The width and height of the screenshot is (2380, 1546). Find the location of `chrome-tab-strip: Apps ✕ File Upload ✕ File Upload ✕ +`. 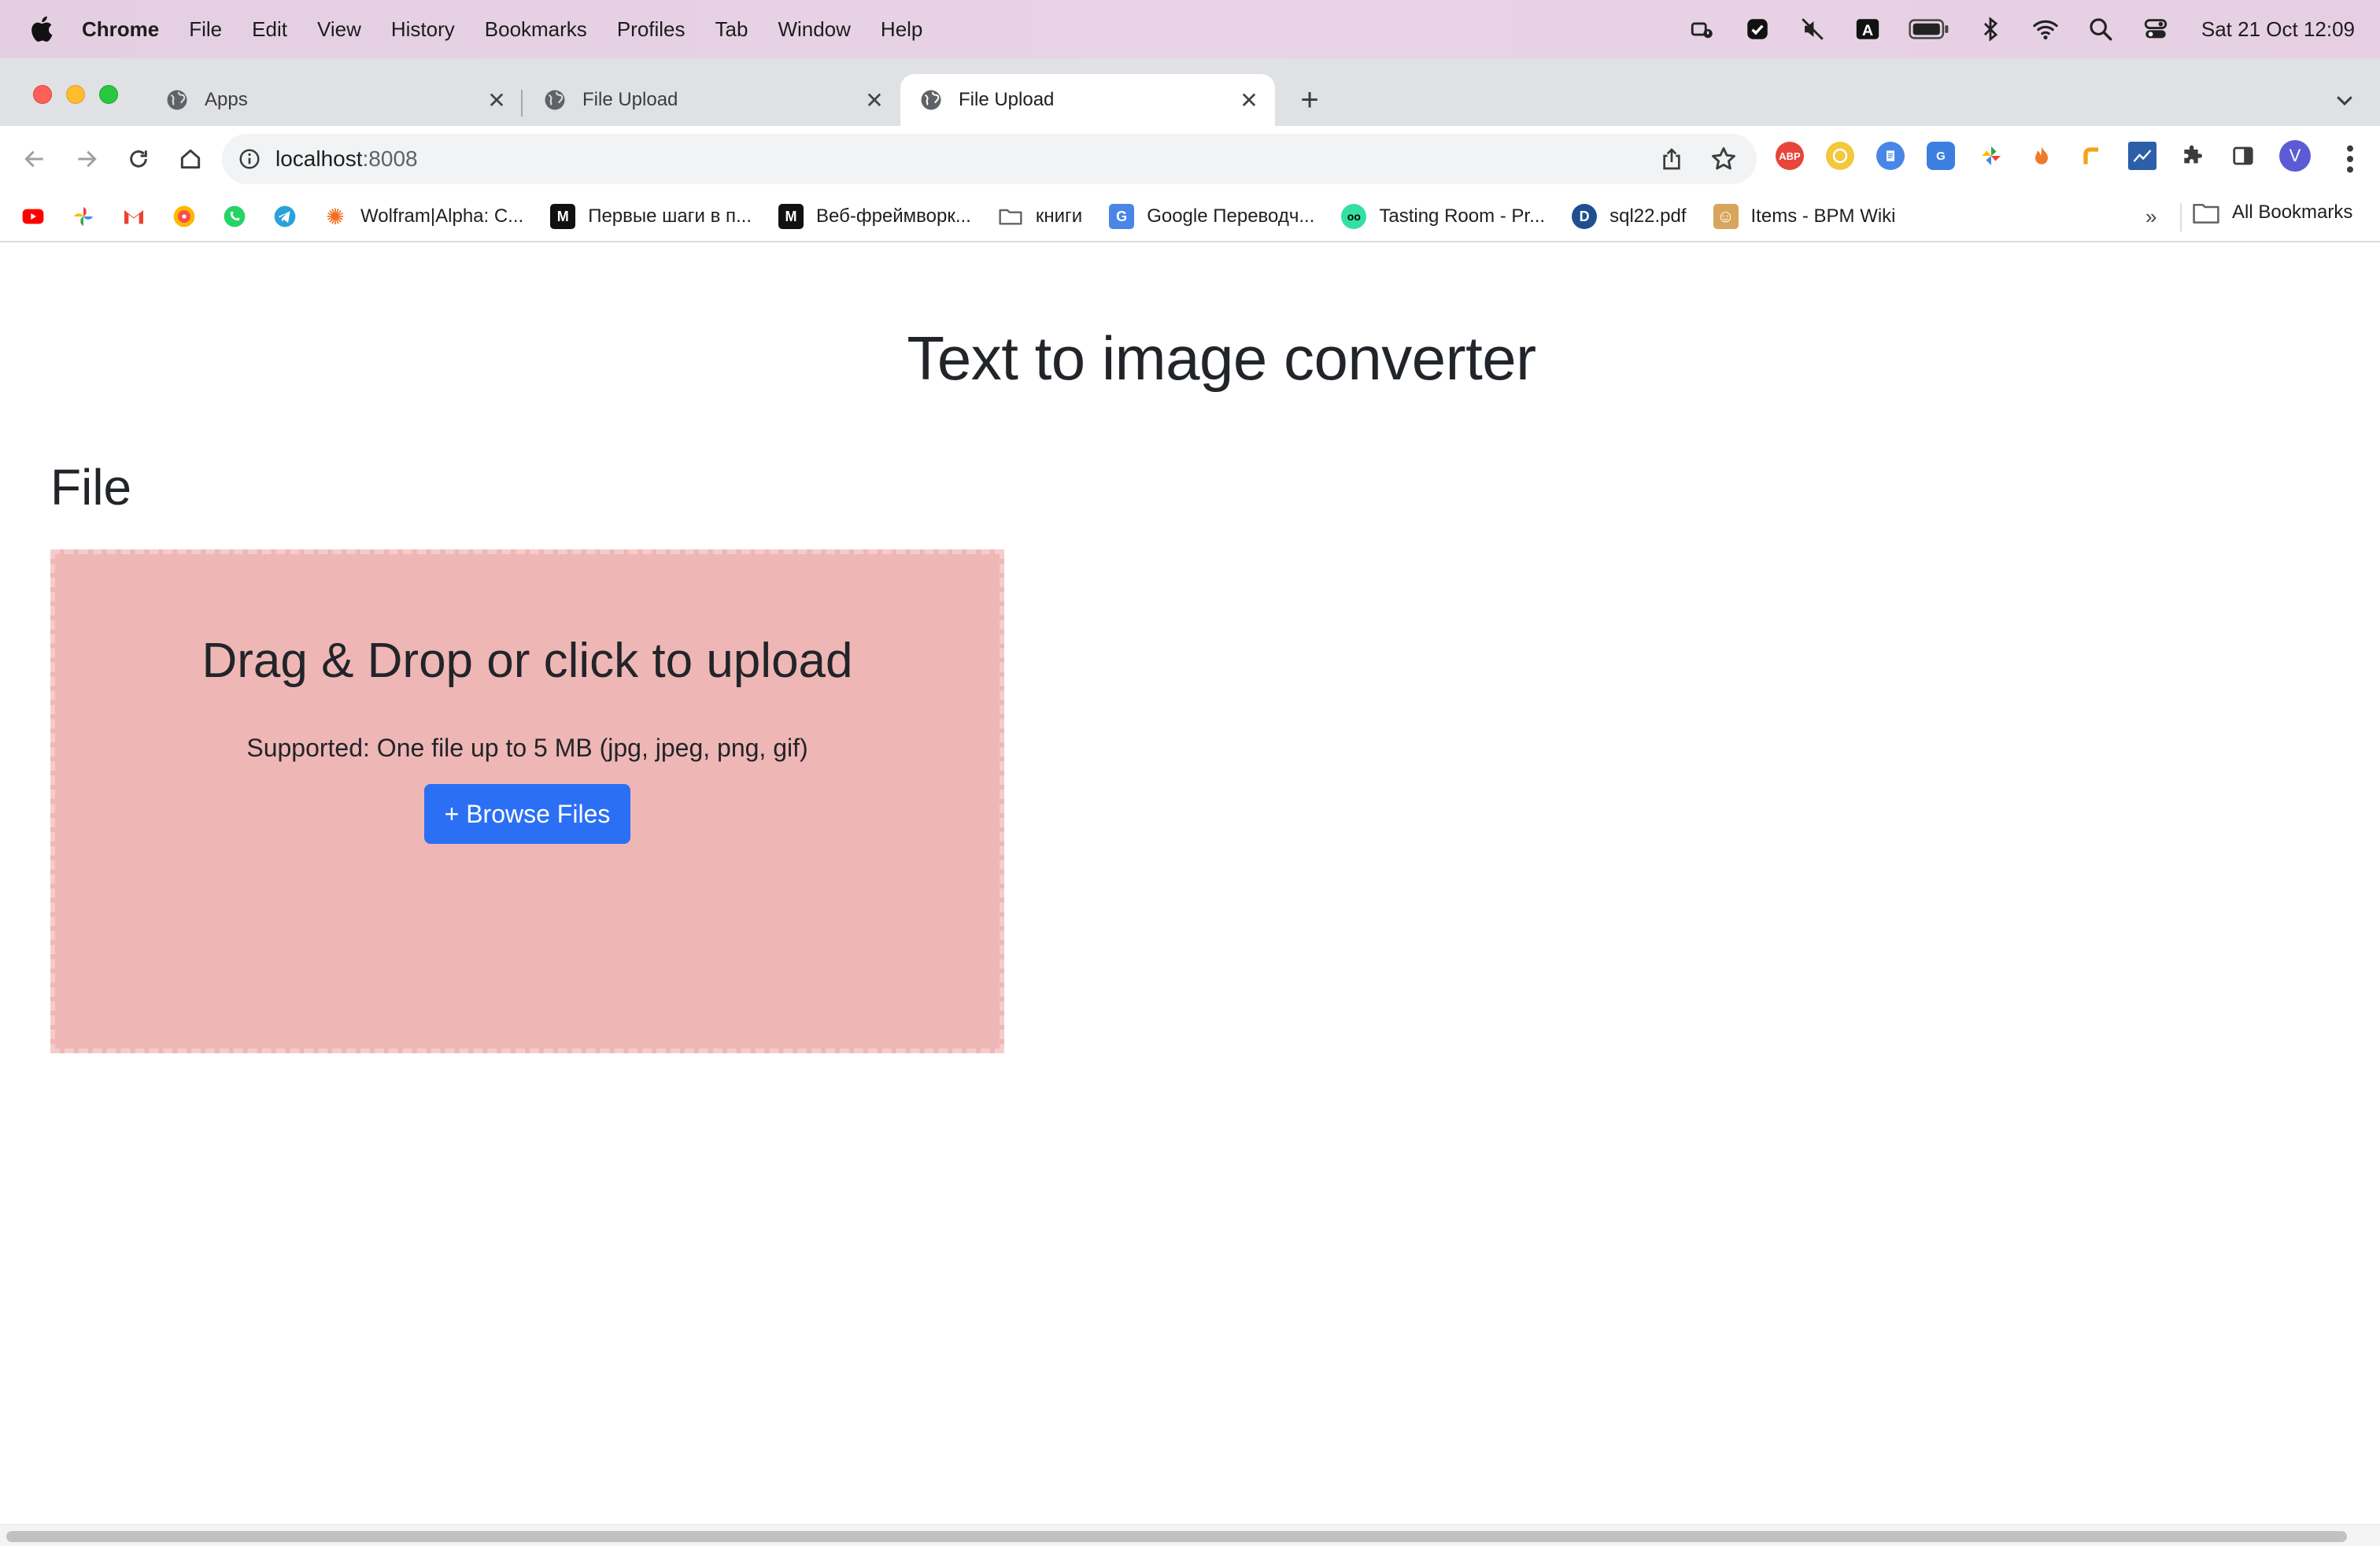

chrome-tab-strip: Apps ✕ File Upload ✕ File Upload ✕ + is located at coordinates (1190, 92).